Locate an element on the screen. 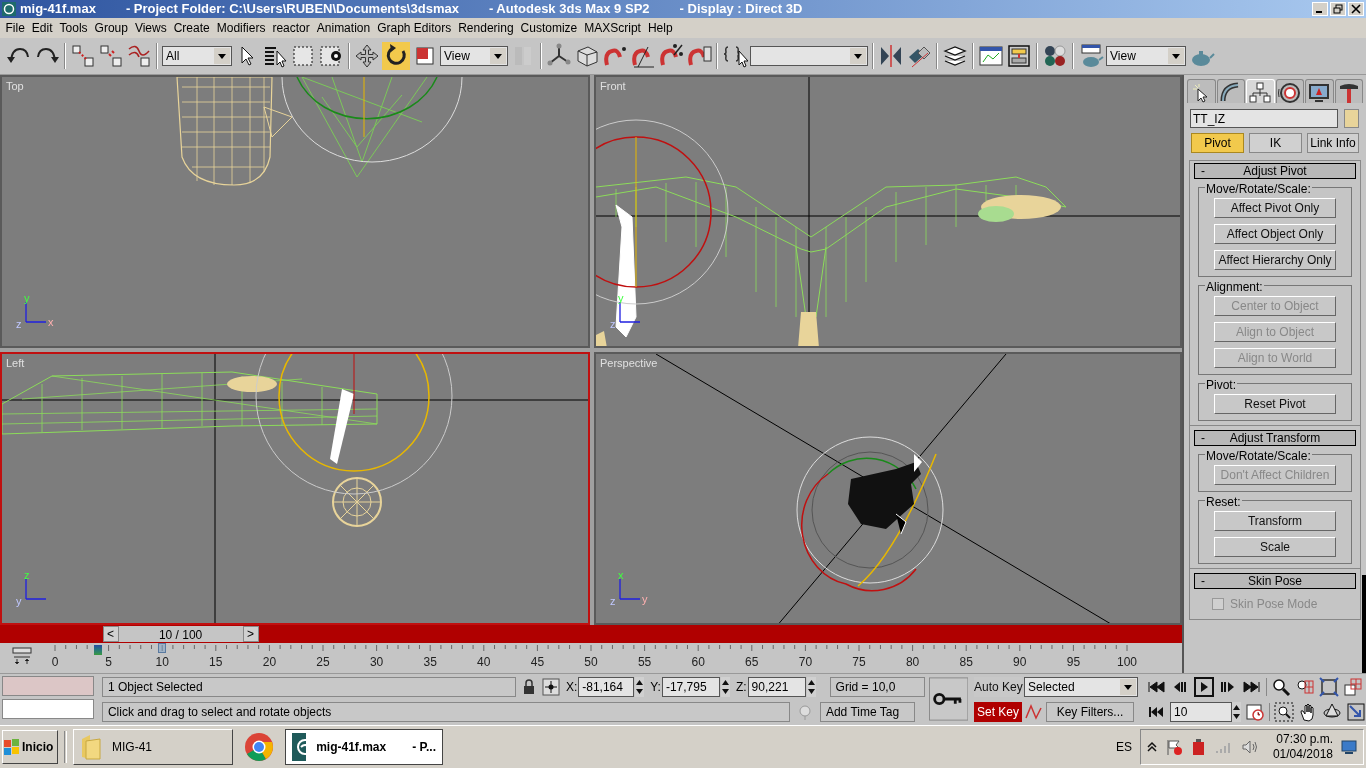  bind-space-warp-icon is located at coordinates (139, 56).